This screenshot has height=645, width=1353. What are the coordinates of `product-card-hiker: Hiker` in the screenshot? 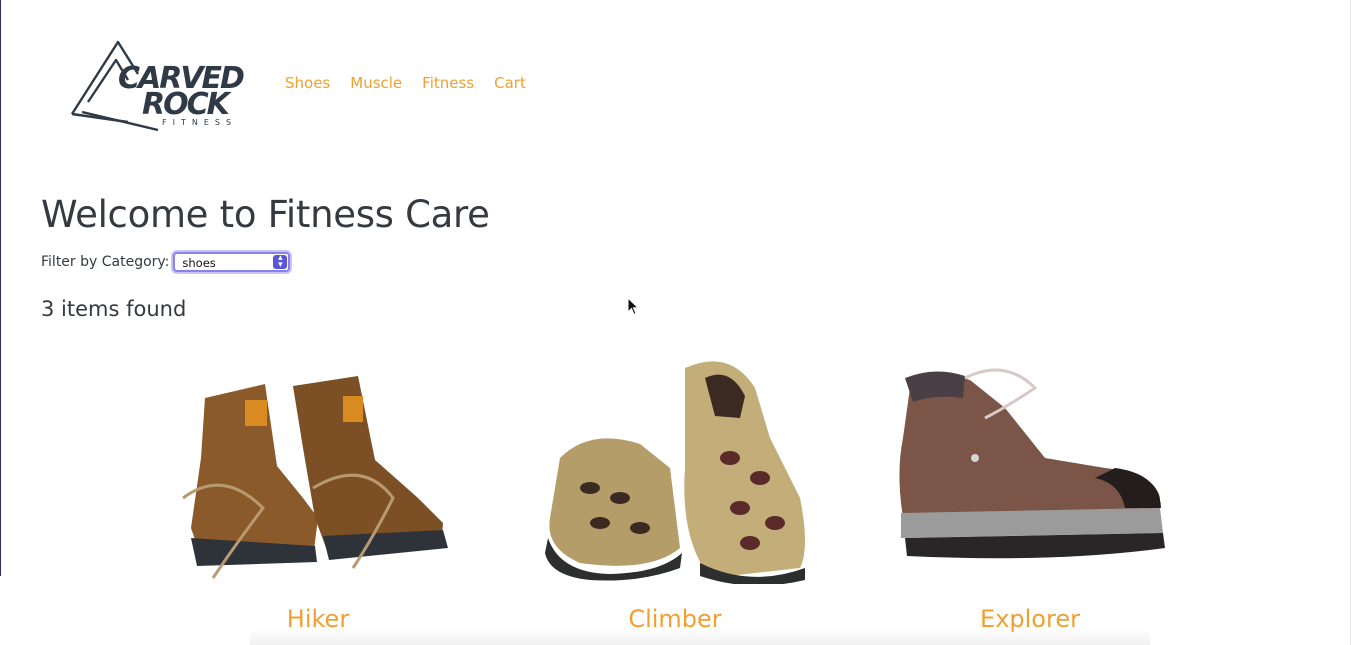 It's located at (318, 490).